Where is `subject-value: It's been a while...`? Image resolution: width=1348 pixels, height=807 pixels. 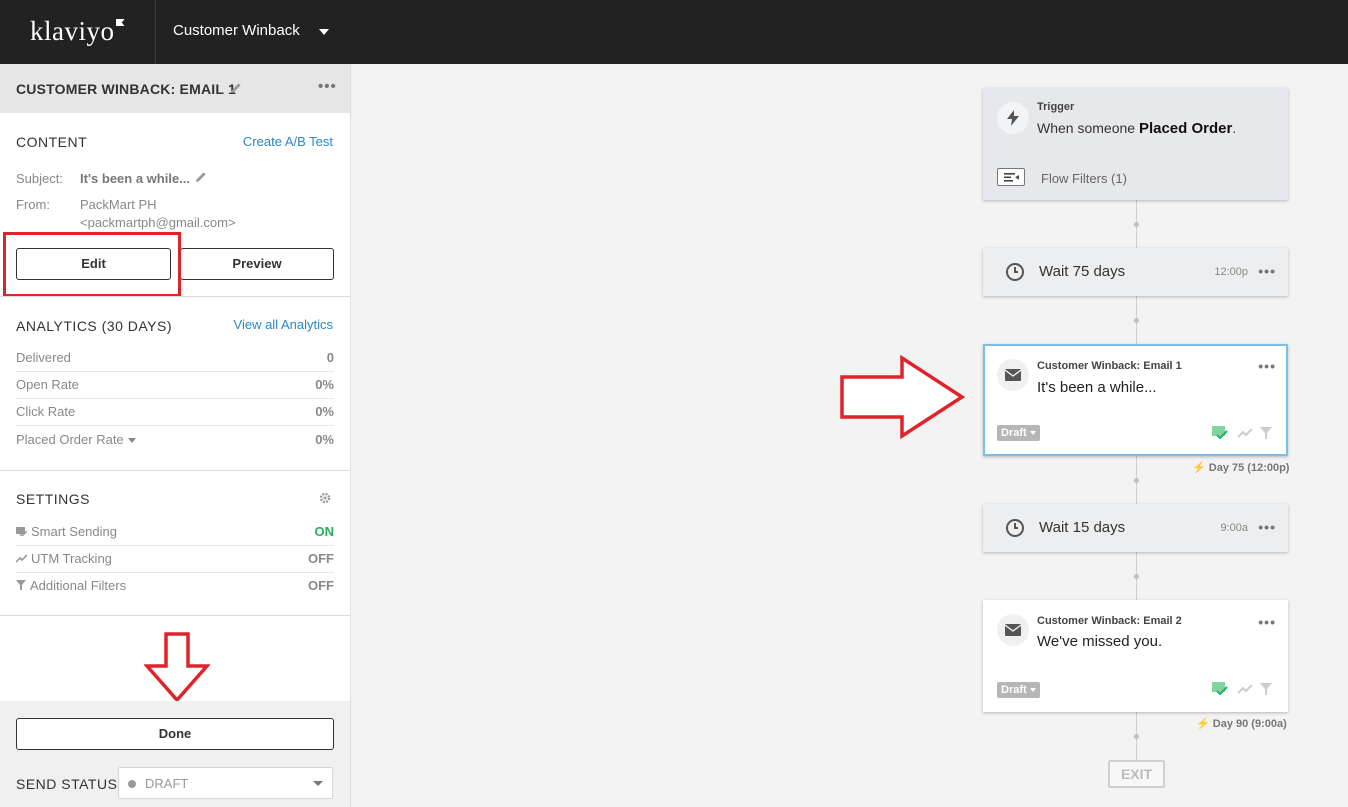 subject-value: It's been a while... is located at coordinates (135, 178).